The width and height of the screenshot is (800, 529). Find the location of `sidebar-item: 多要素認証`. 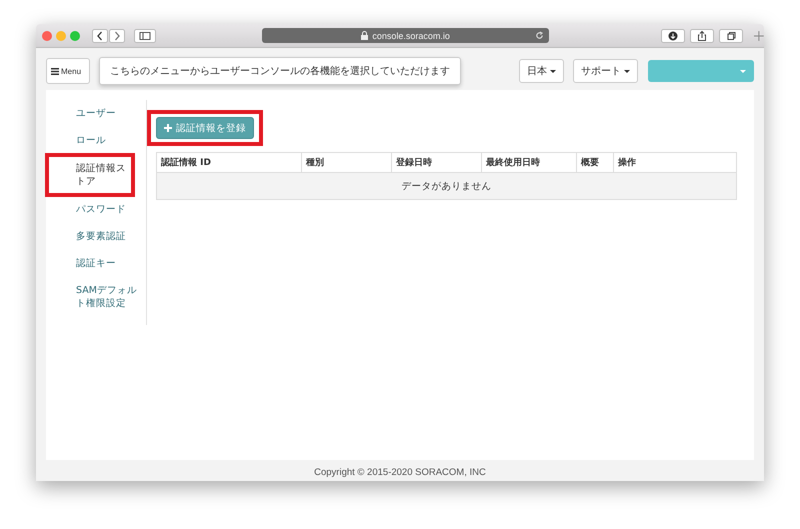

sidebar-item: 多要素認証 is located at coordinates (102, 236).